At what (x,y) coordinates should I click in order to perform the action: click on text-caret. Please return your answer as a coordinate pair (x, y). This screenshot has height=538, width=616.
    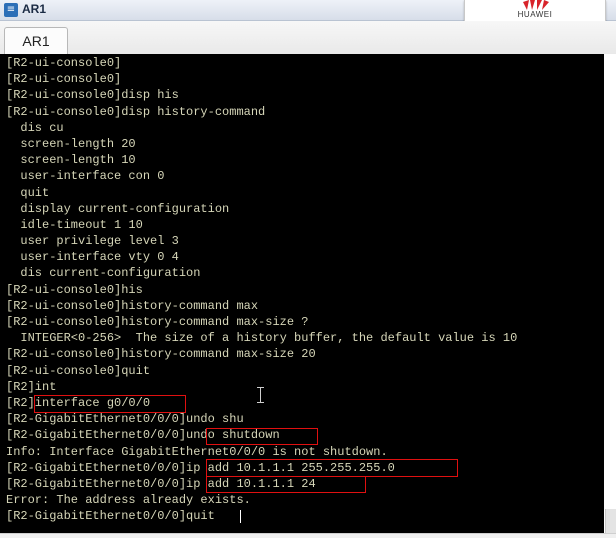
    Looking at the image, I should click on (240, 516).